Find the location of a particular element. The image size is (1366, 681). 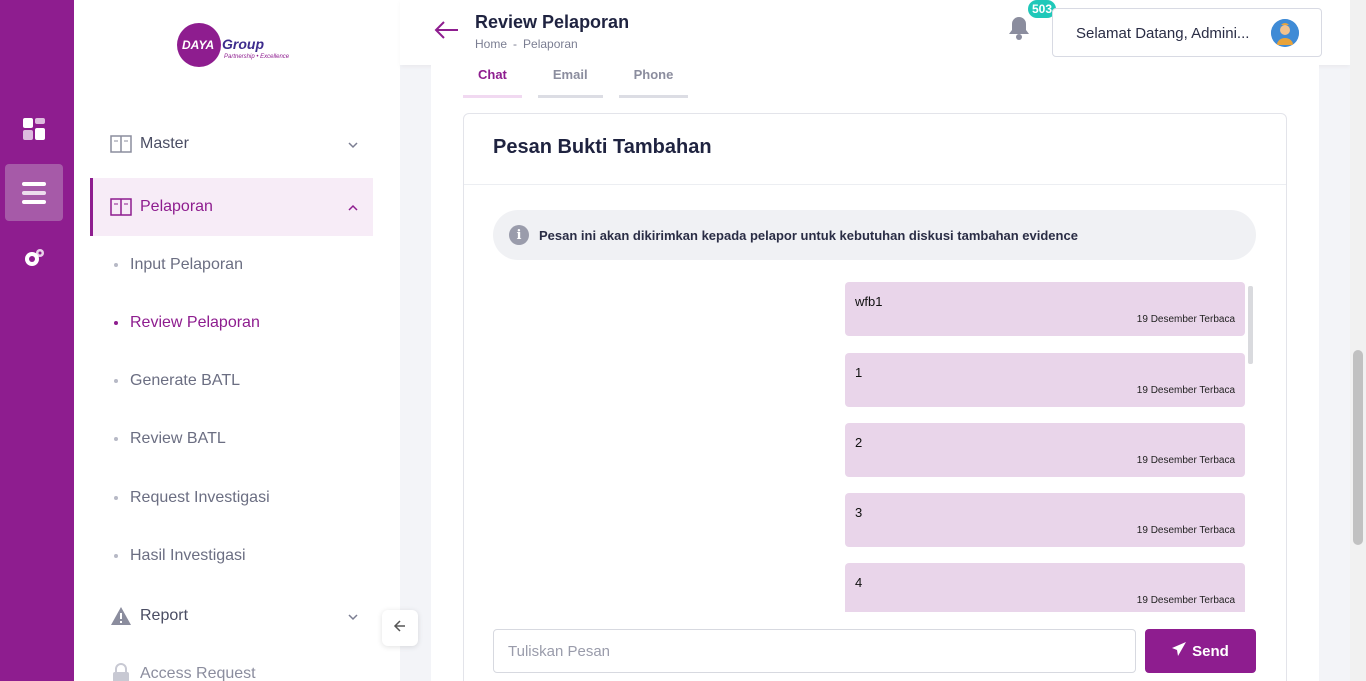

send-label: Send is located at coordinates (1210, 651).